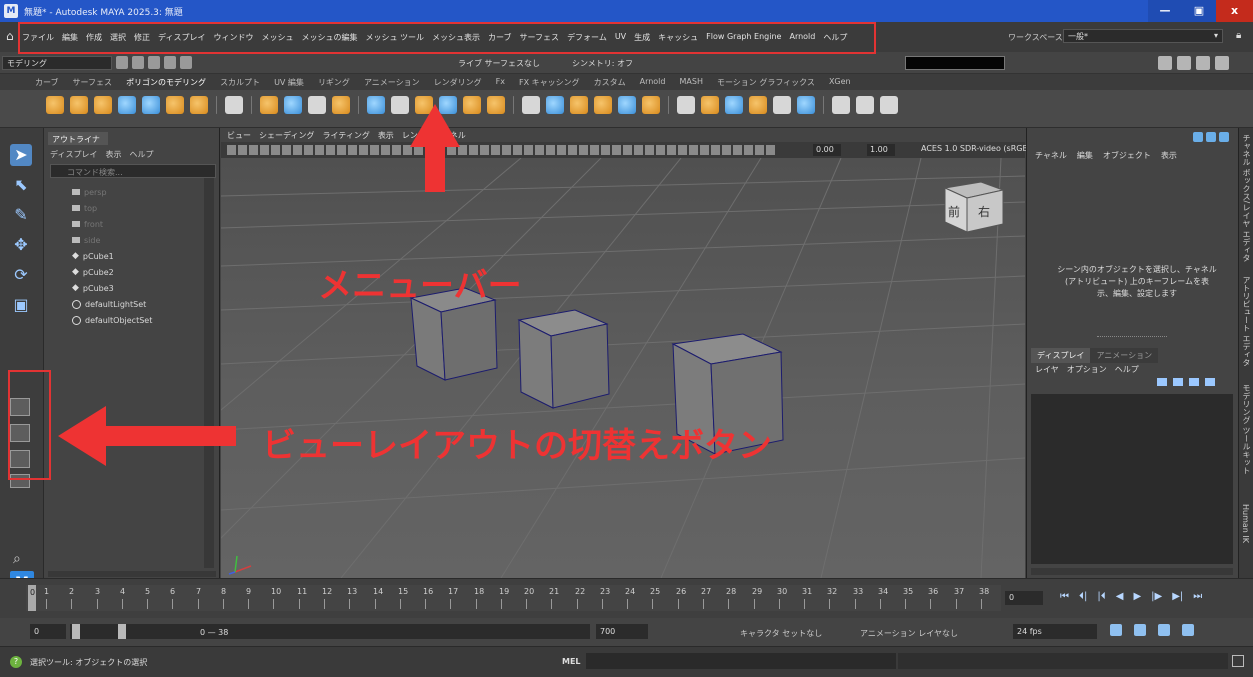 The height and width of the screenshot is (677, 1253). What do you see at coordinates (454, 135) in the screenshot?
I see `viewport-menu-item: パネル` at bounding box center [454, 135].